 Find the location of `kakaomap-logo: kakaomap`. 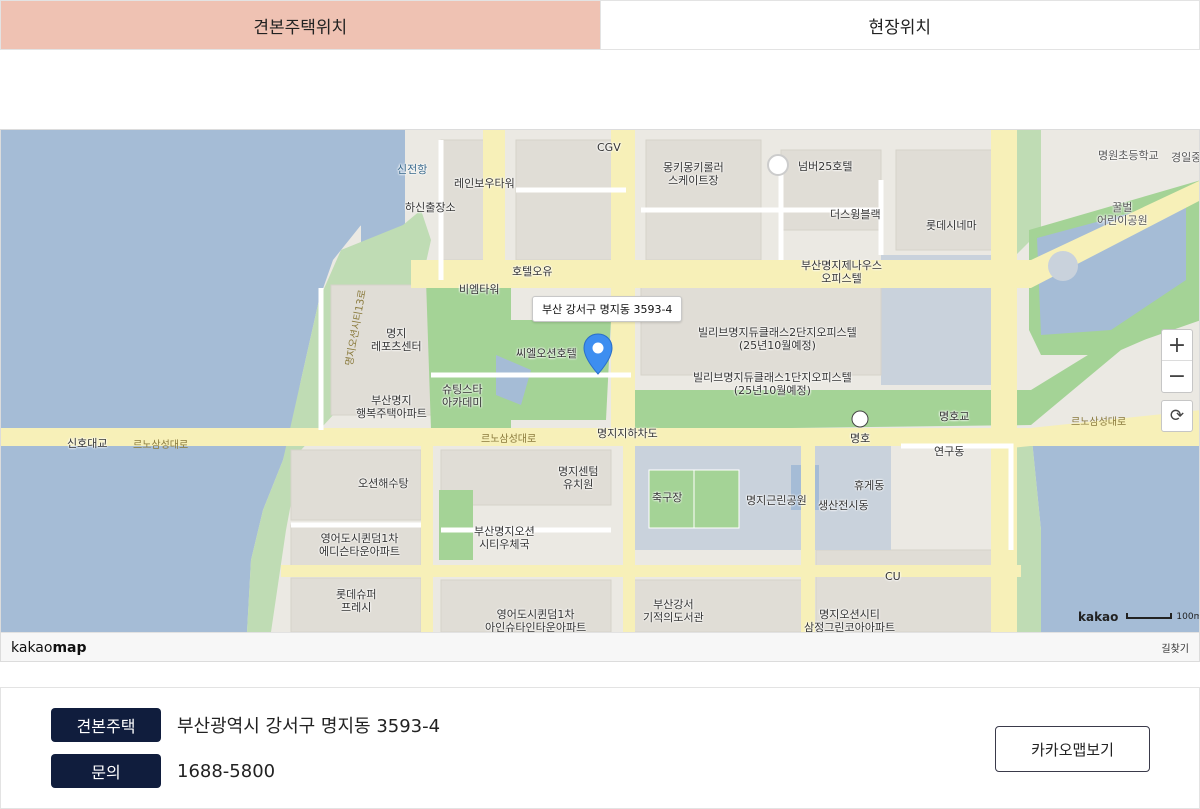

kakaomap-logo: kakaomap is located at coordinates (49, 648).